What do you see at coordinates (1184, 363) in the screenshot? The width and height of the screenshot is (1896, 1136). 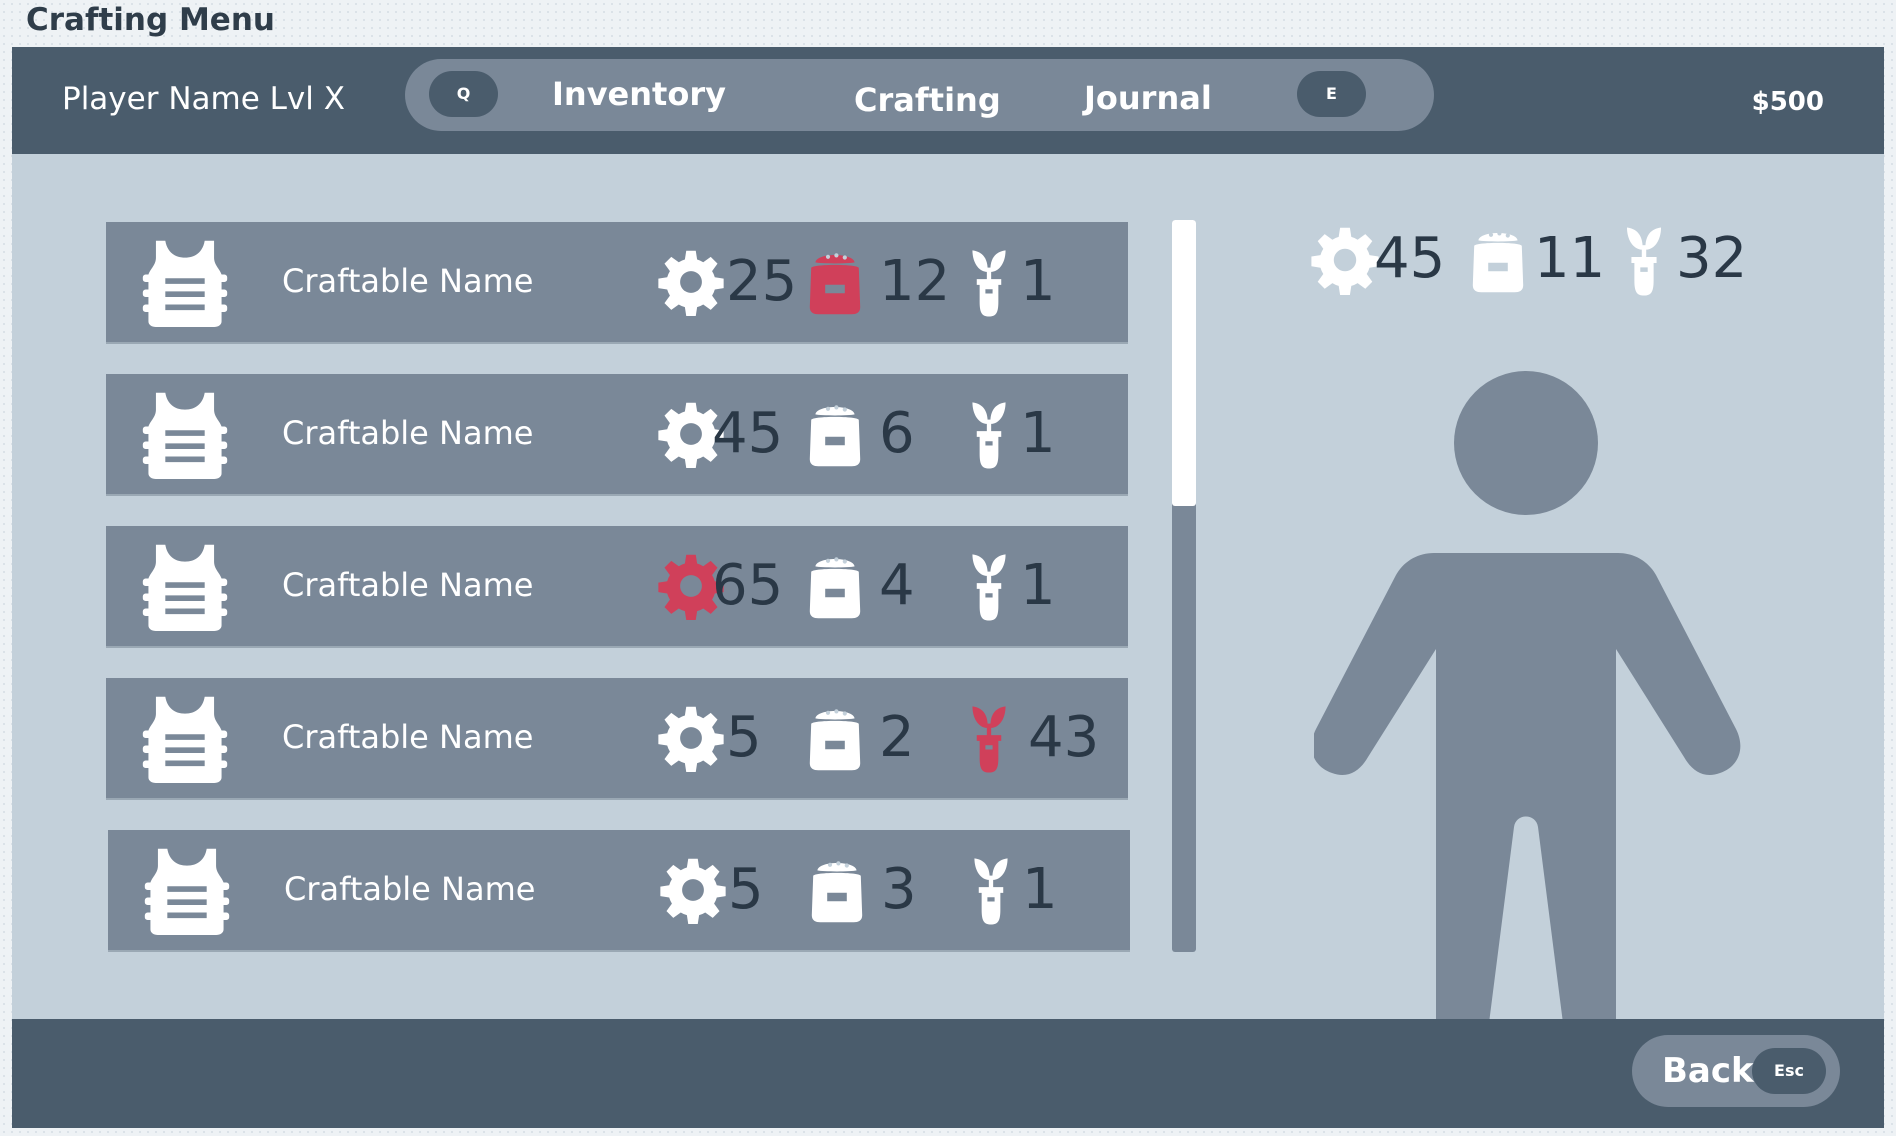 I see `scrollbar-thumb` at bounding box center [1184, 363].